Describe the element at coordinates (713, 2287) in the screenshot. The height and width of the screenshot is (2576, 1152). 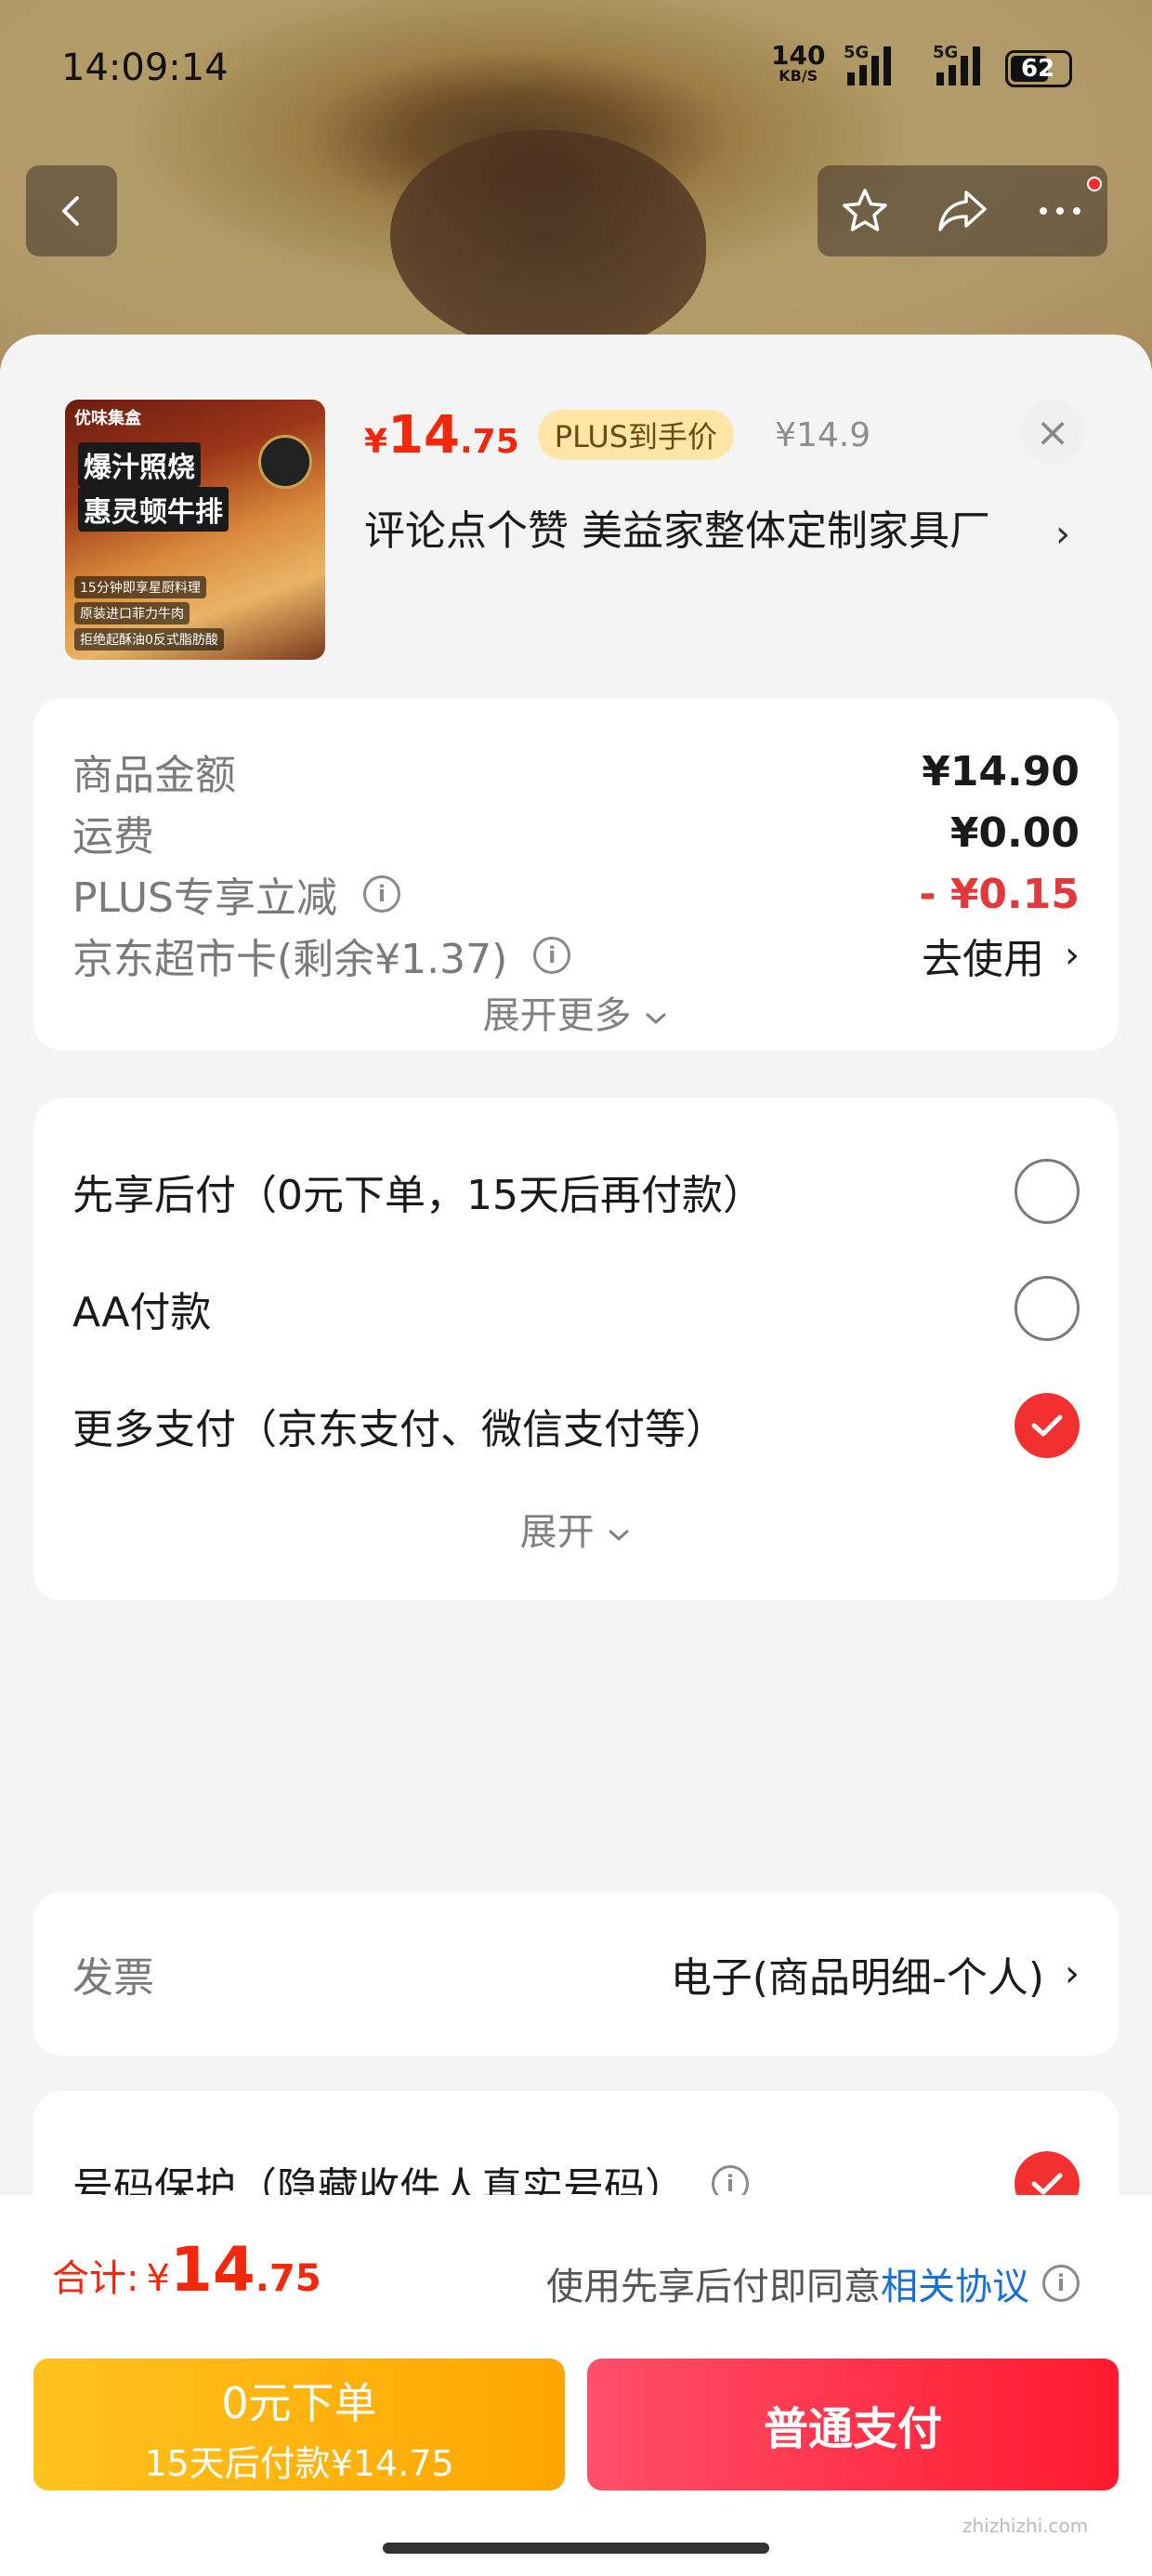
I see `agreement-text: 使用先享后付即同意` at that location.